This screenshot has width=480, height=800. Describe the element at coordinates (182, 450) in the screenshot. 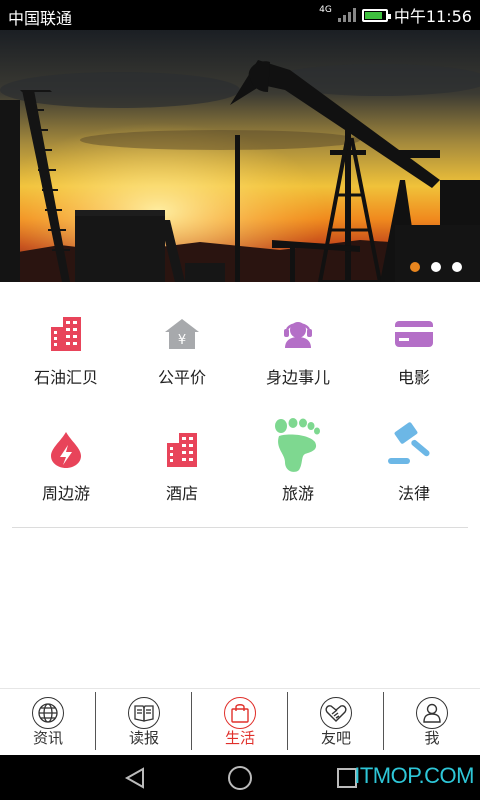

I see `hotel-building-icon` at that location.